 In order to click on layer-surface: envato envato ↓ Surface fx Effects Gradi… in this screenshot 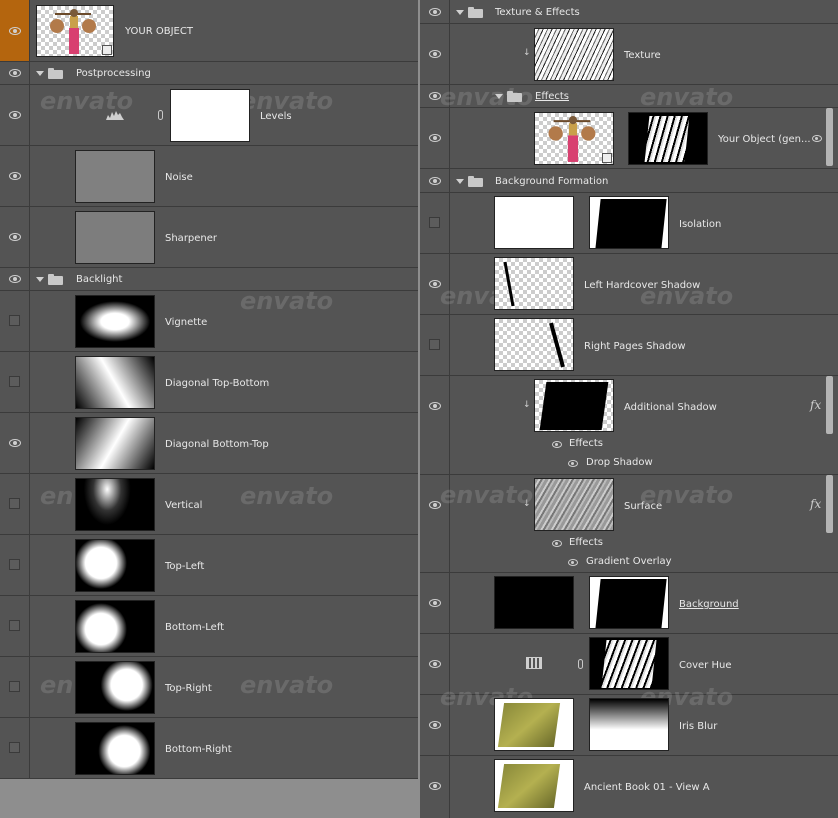, I will do `click(629, 524)`.